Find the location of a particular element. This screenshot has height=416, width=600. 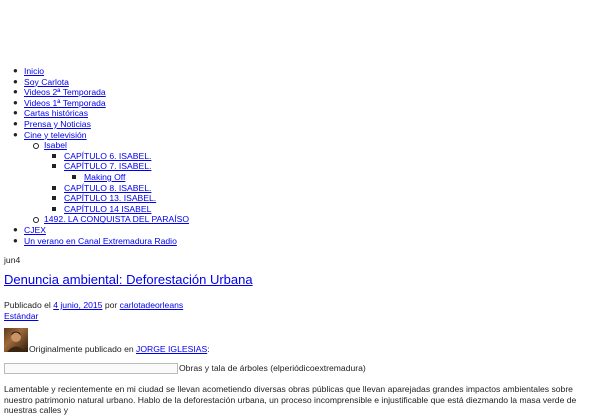

author-link: carlotadeorleans is located at coordinates (152, 305).